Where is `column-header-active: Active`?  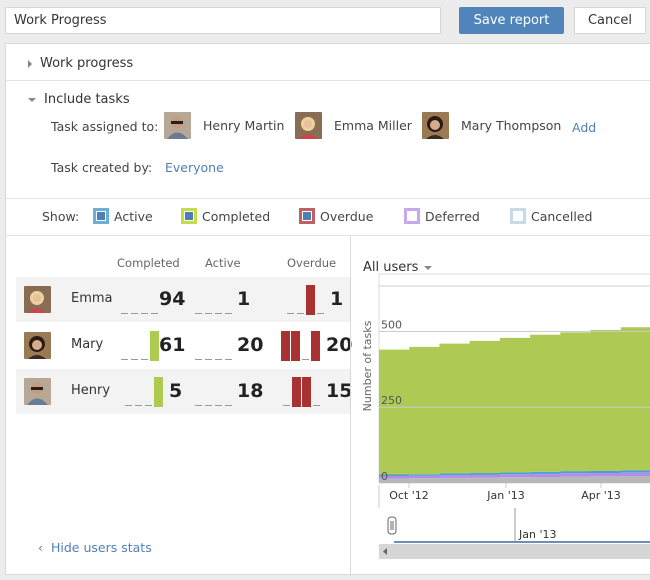 column-header-active: Active is located at coordinates (223, 263).